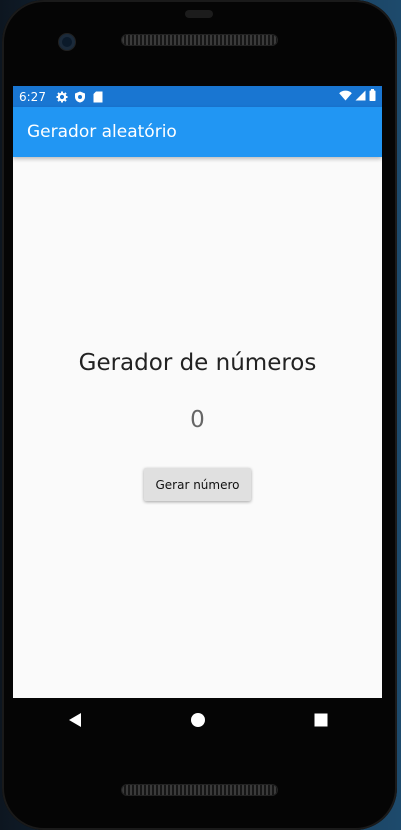  Describe the element at coordinates (197, 363) in the screenshot. I see `page-heading: Gerador de números` at that location.